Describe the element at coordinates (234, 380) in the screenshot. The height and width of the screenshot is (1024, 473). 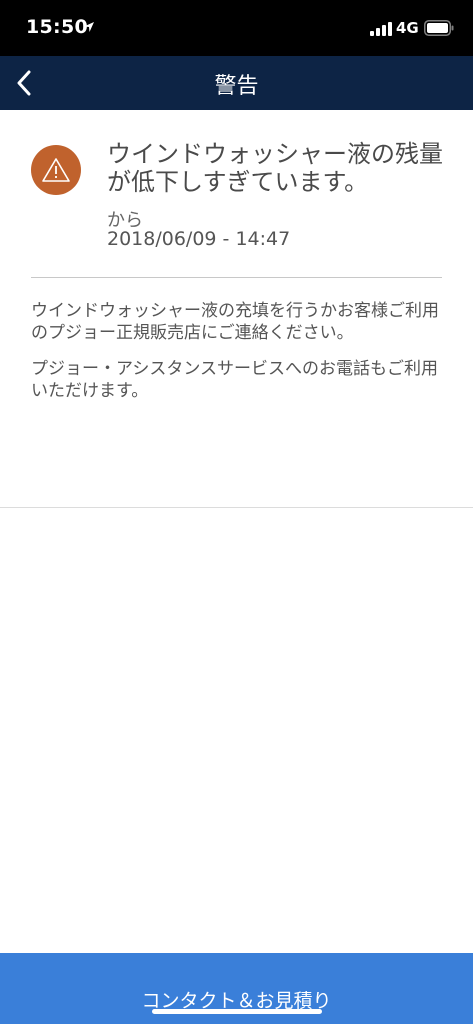
I see `message-paragraph: プジョー・アシスタンスサービスへのお電話もご利用いただけます。` at that location.